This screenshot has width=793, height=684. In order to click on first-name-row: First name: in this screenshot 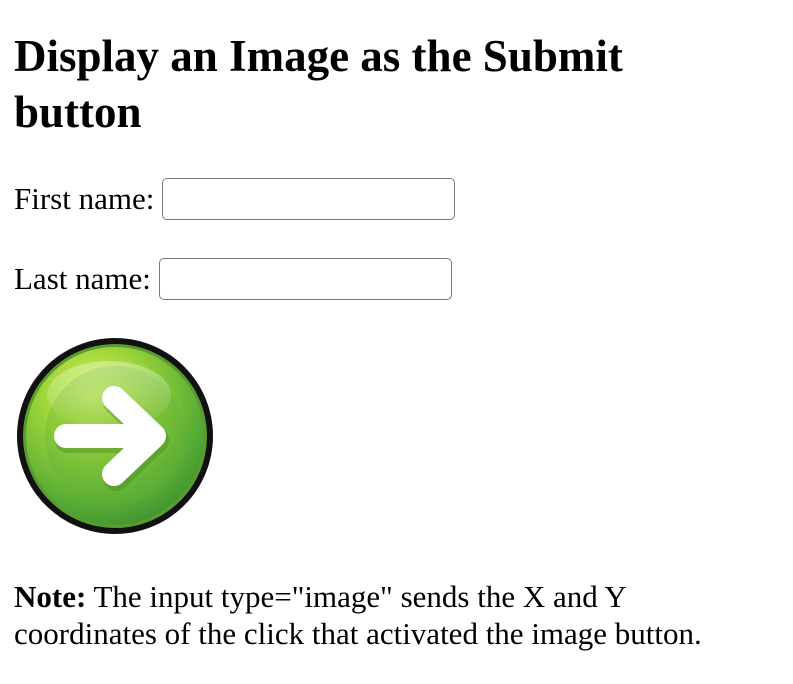, I will do `click(235, 199)`.